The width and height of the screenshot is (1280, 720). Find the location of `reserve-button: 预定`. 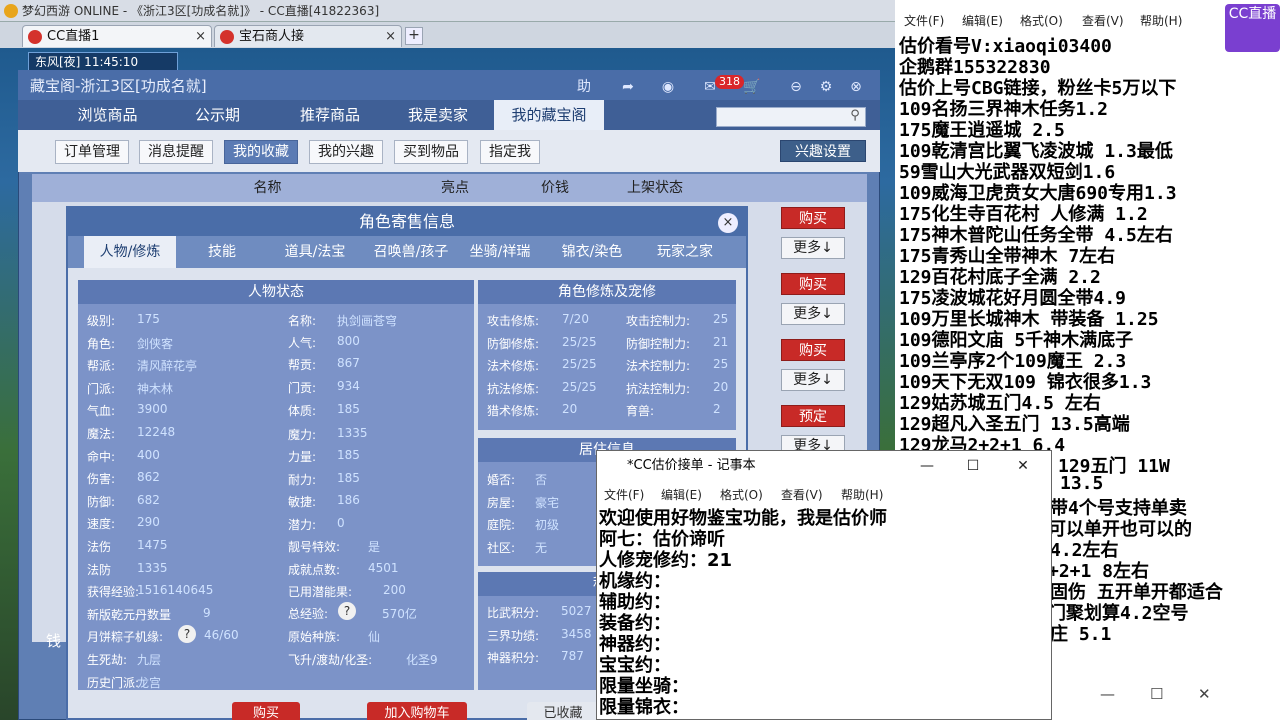

reserve-button: 预定 is located at coordinates (813, 416).